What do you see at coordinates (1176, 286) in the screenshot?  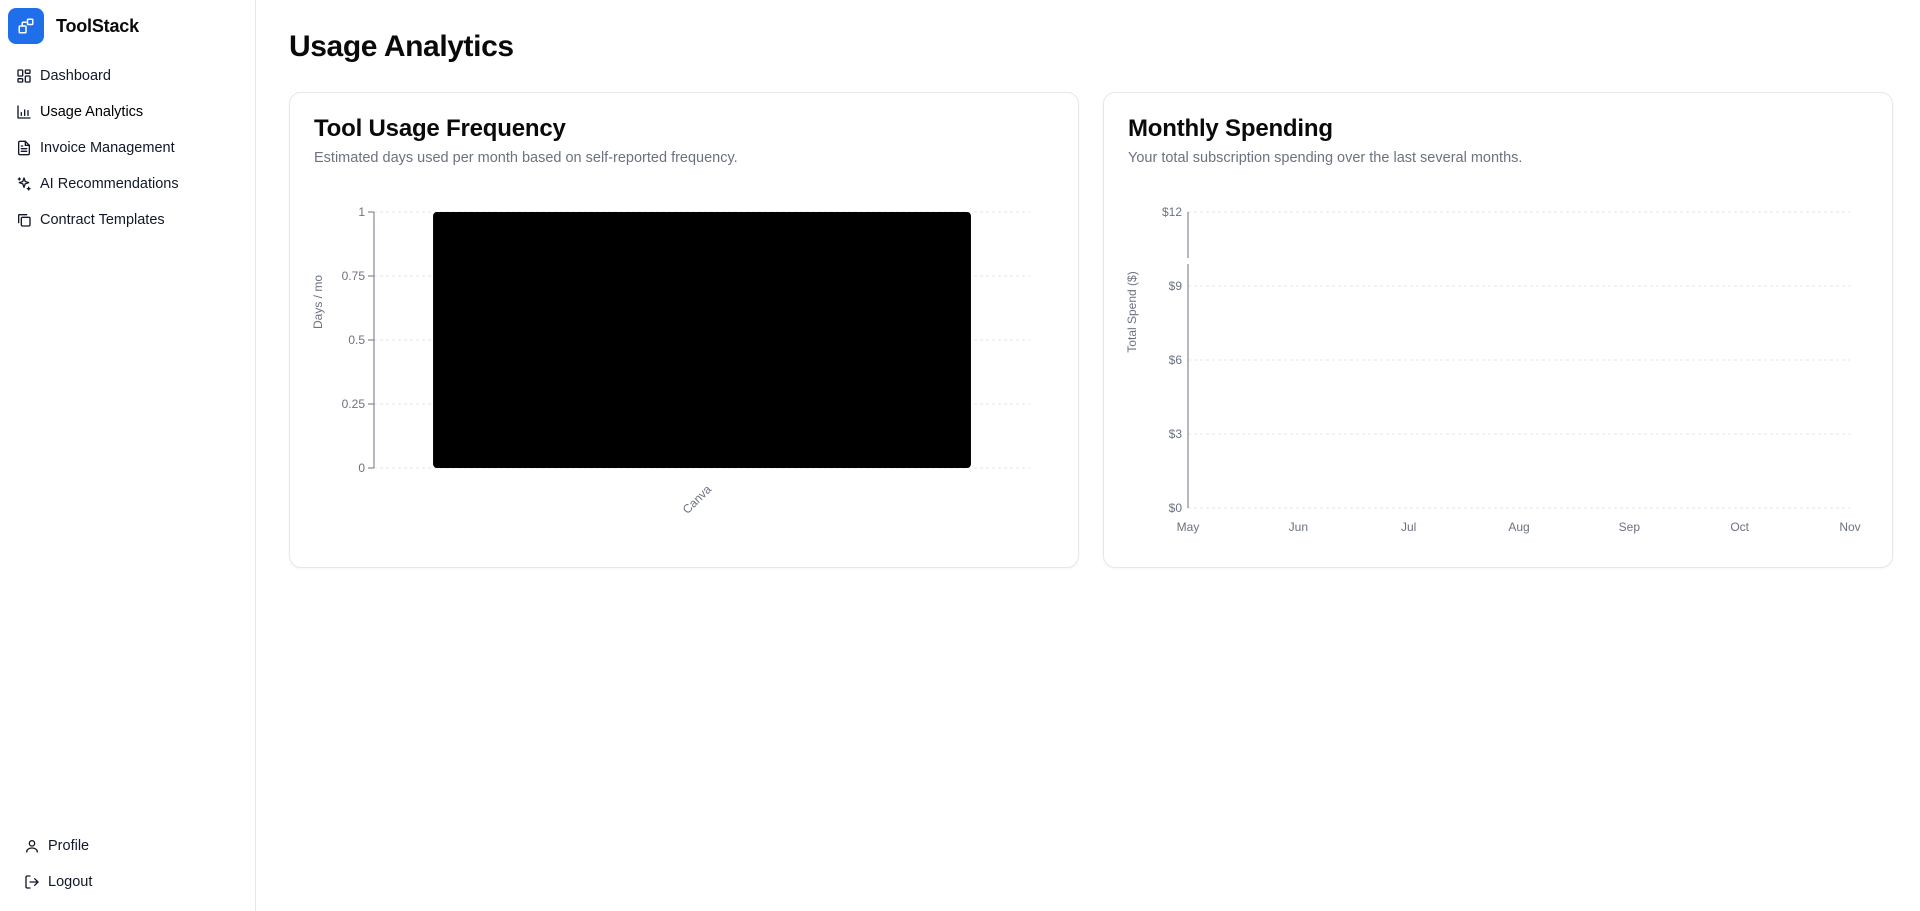 I see `y-tick-label: $9` at bounding box center [1176, 286].